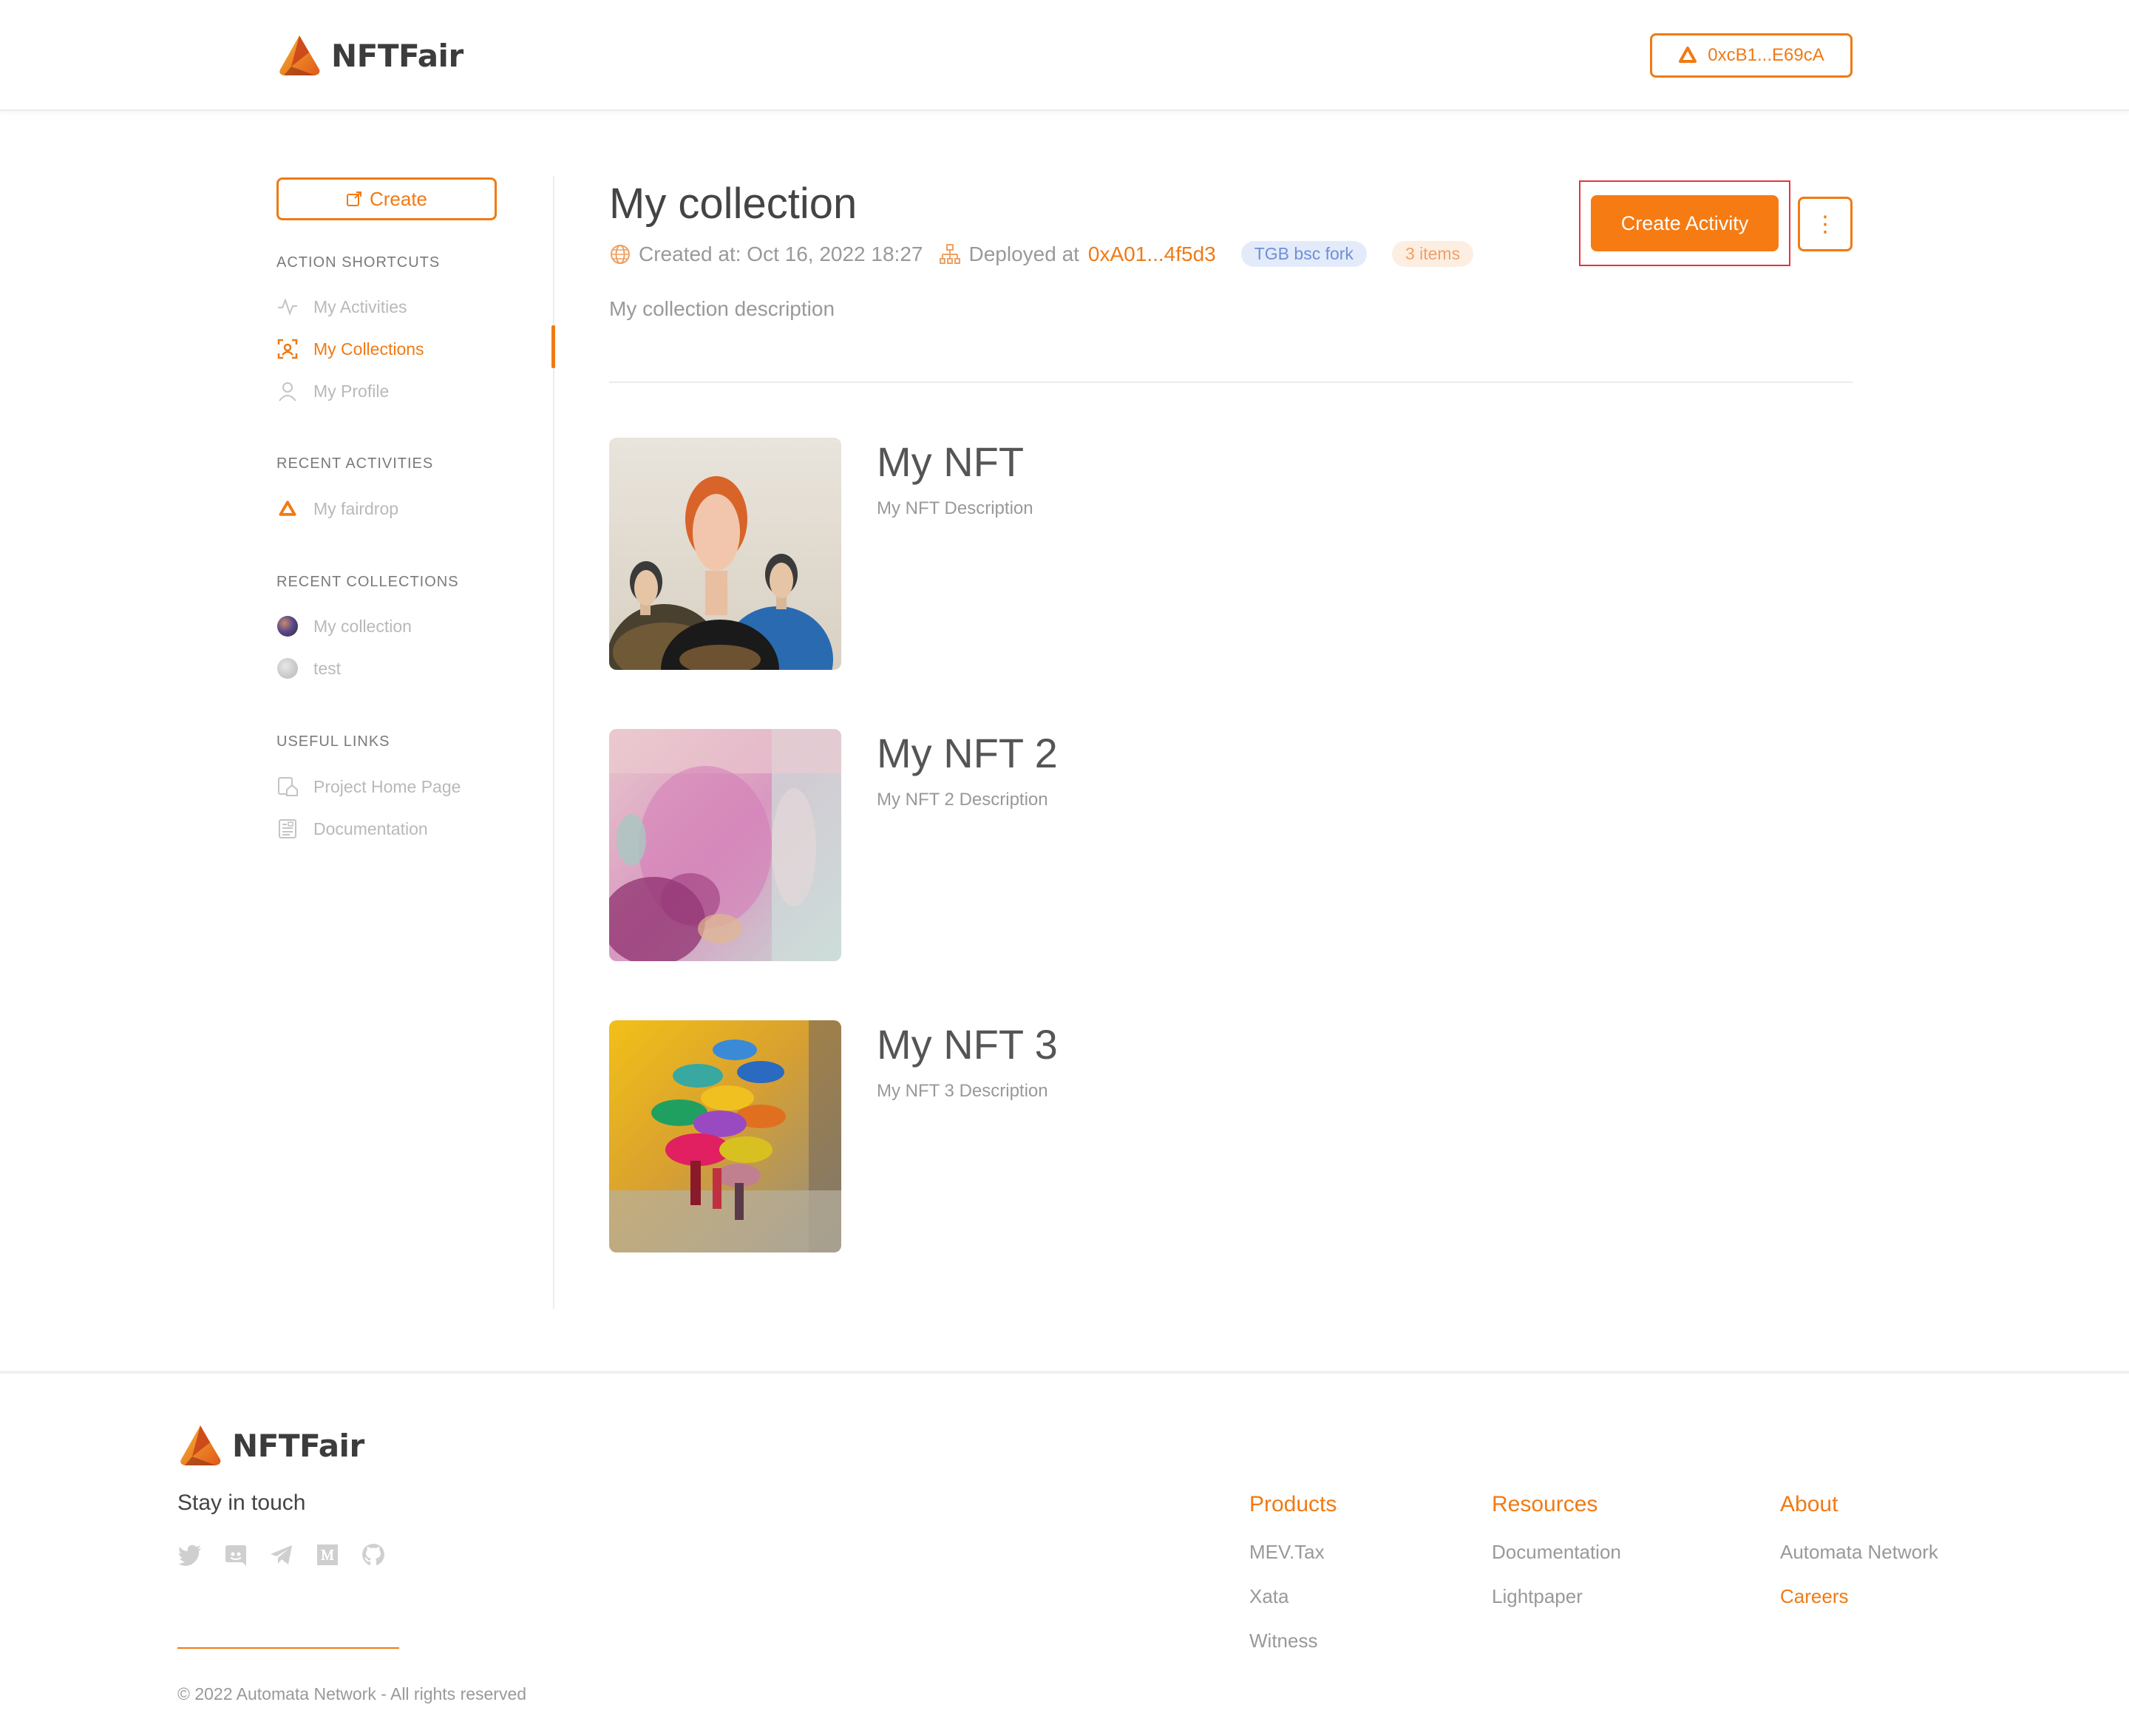 This screenshot has width=2129, height=1736. What do you see at coordinates (367, 582) in the screenshot?
I see `section-title-recent-collections: RECENT COLLECTIONS` at bounding box center [367, 582].